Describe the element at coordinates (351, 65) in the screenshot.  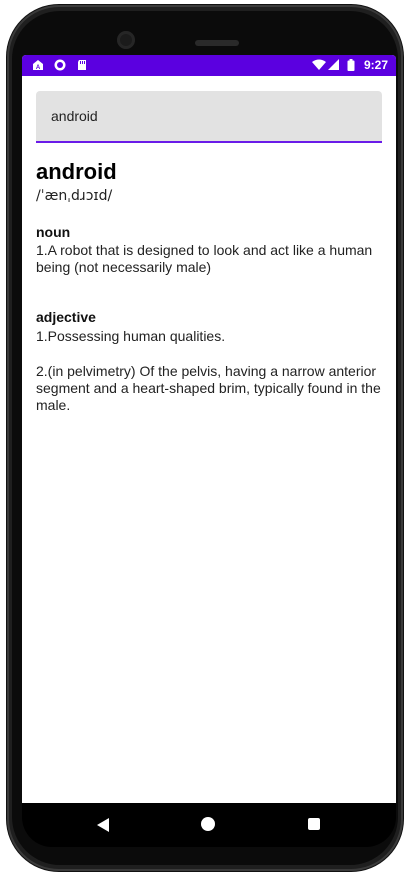
I see `battery-icon` at that location.